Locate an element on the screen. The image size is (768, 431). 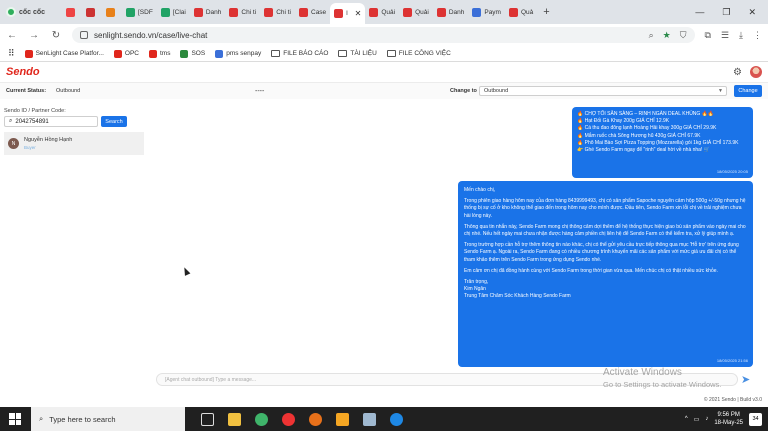
current-status-value: Outbound is located at coordinates (68, 91).